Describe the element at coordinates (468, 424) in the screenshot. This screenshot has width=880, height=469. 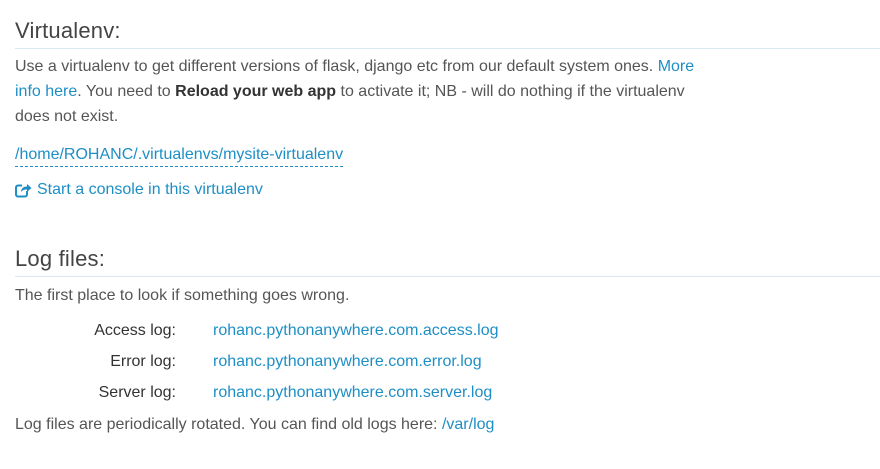
I see `var-log-link: /var/log` at that location.